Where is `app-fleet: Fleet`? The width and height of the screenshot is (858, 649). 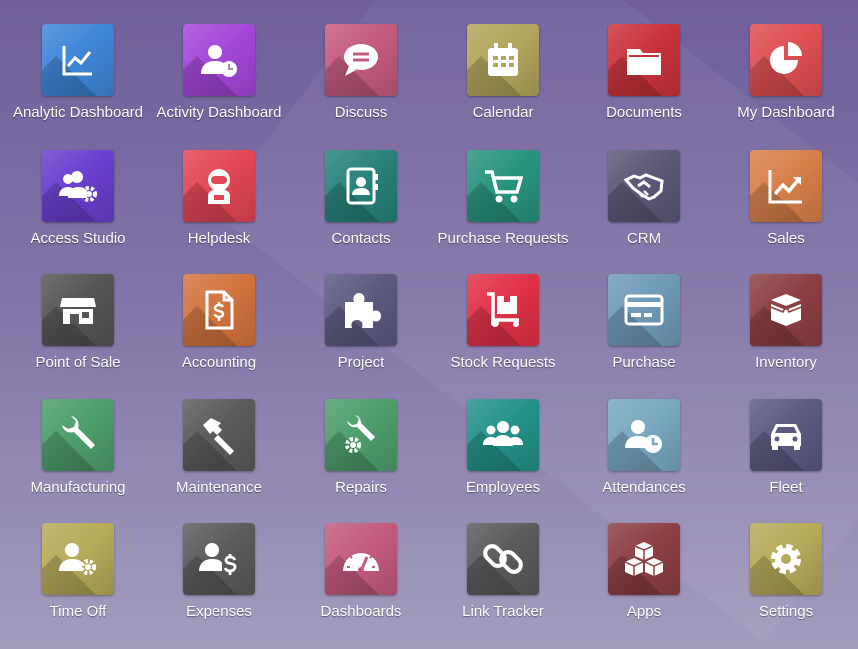 app-fleet: Fleet is located at coordinates (786, 435).